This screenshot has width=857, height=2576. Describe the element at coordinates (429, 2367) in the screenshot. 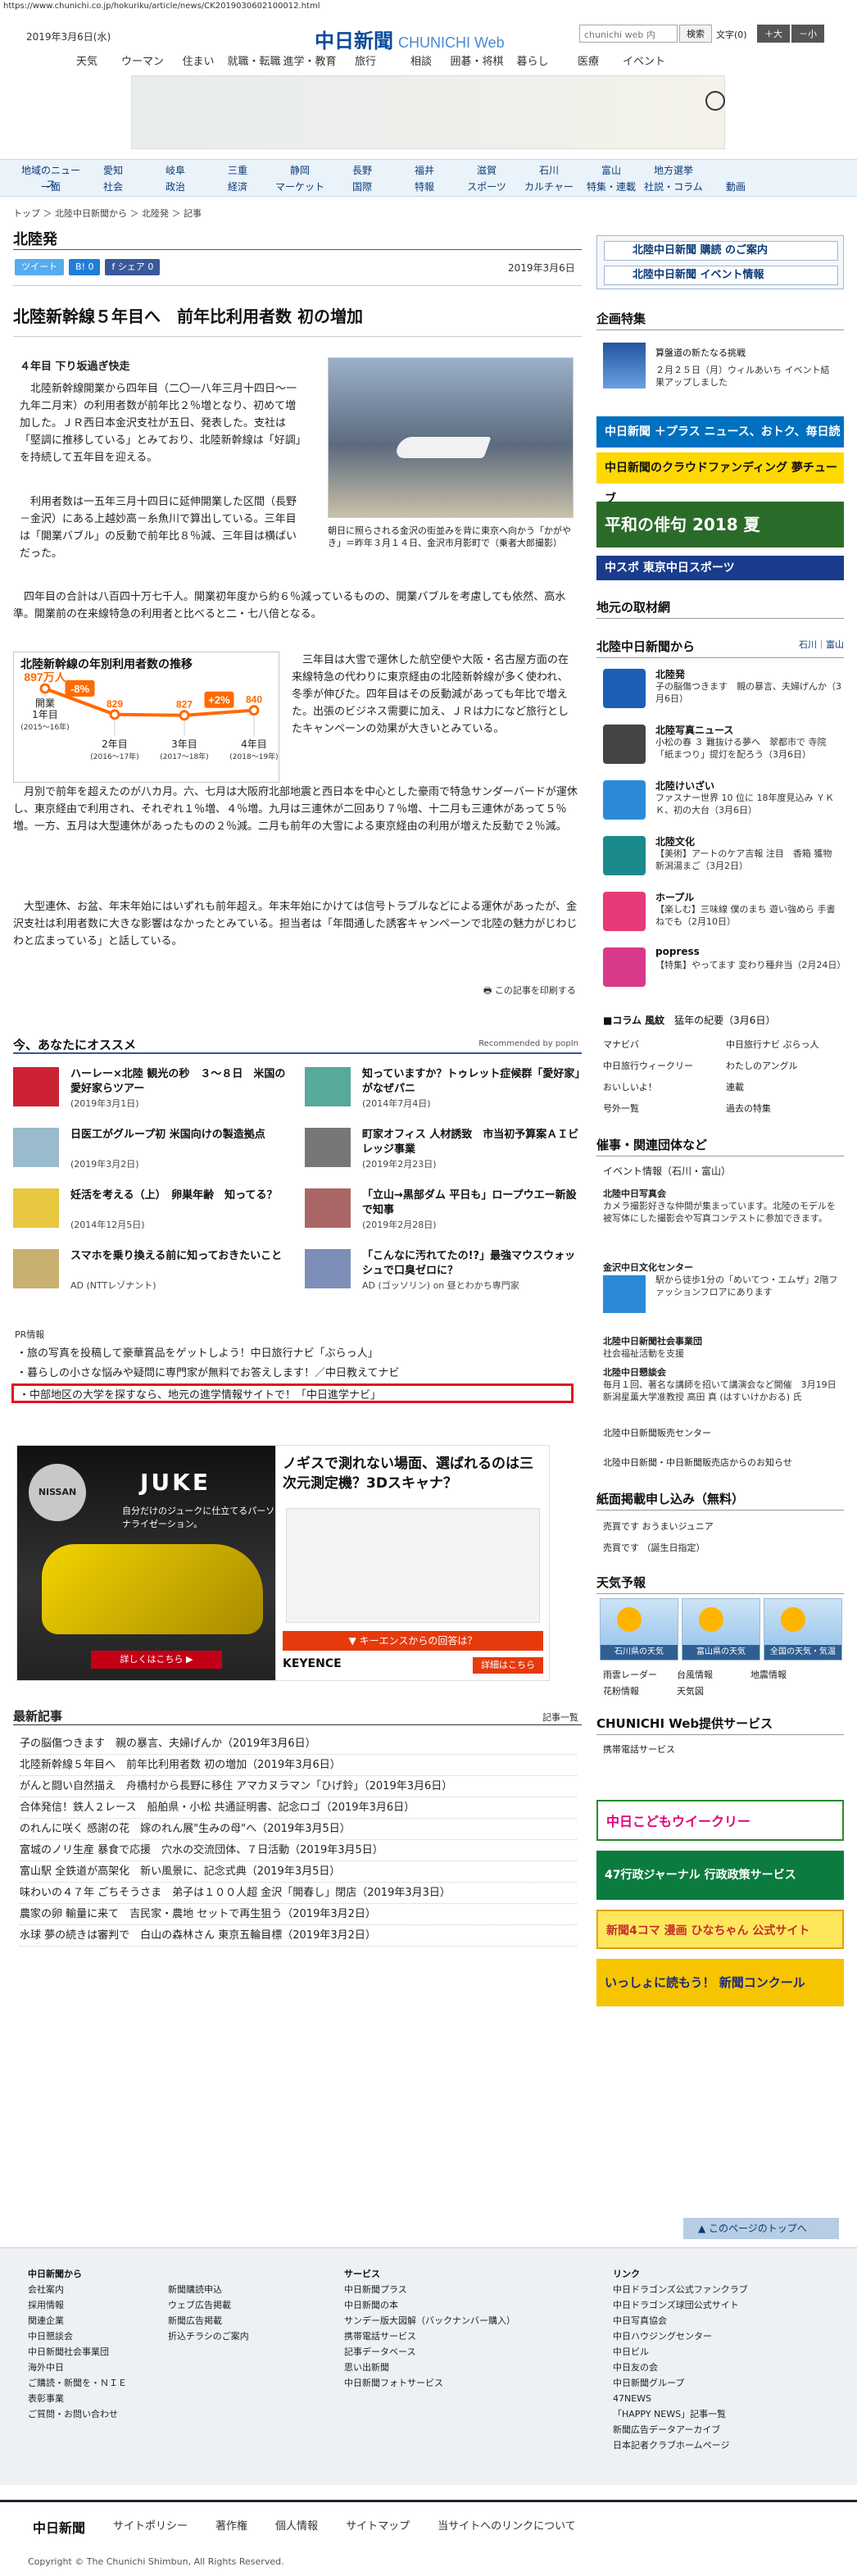

I see `footer-link: 思い出新聞` at that location.